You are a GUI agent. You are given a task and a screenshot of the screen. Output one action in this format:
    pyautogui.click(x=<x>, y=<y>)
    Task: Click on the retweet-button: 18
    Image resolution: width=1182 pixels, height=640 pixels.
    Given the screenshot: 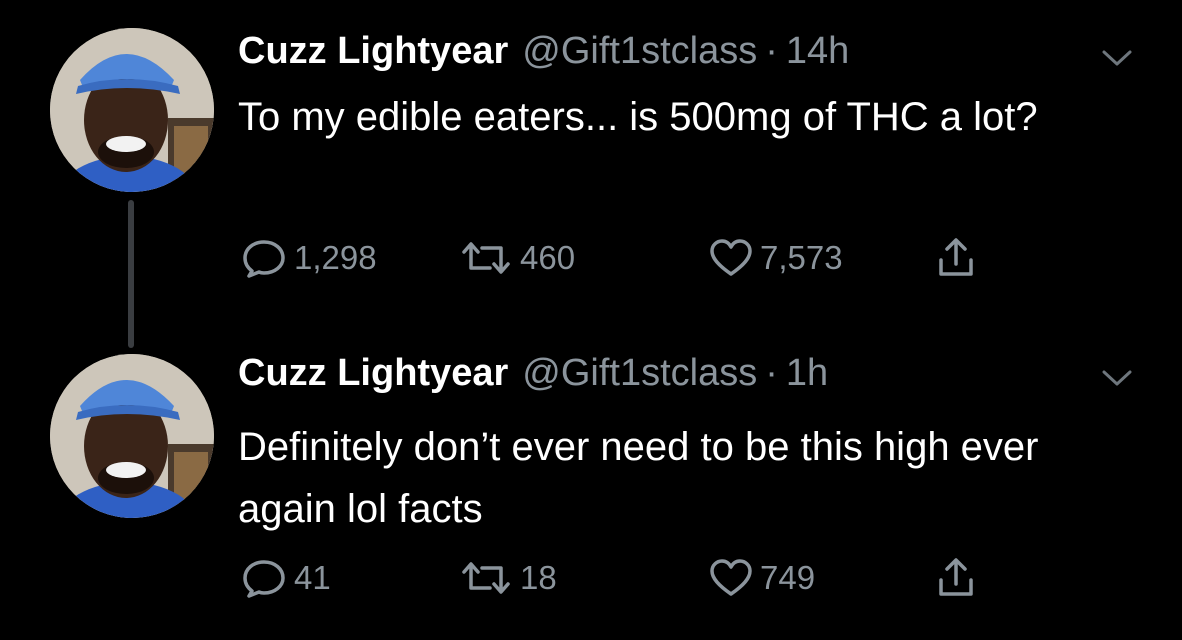 What is the action you would take?
    pyautogui.click(x=507, y=578)
    